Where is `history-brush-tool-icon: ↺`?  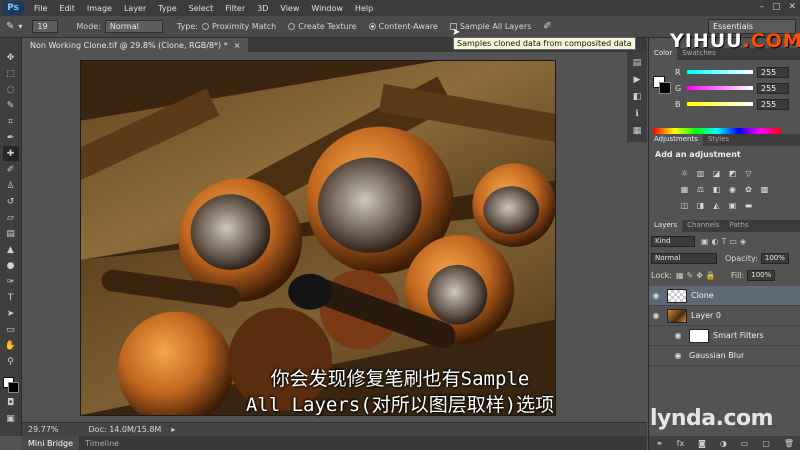
history-brush-tool-icon: ↺ is located at coordinates (11, 201).